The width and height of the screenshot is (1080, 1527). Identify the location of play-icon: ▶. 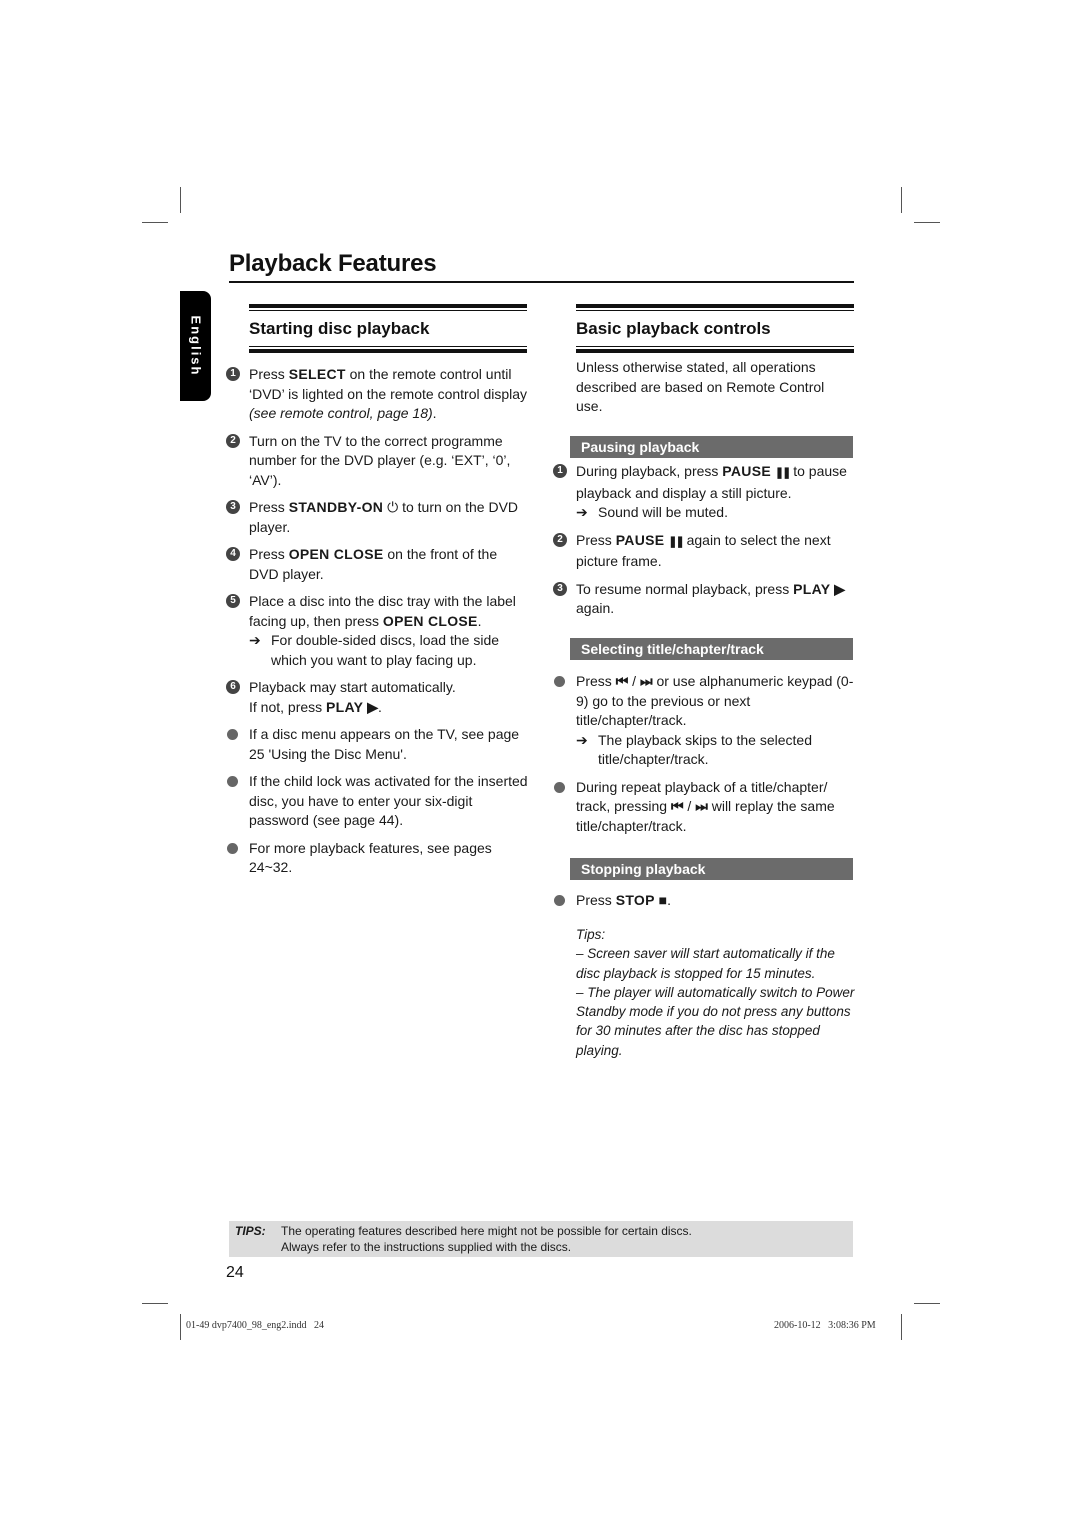
(840, 588).